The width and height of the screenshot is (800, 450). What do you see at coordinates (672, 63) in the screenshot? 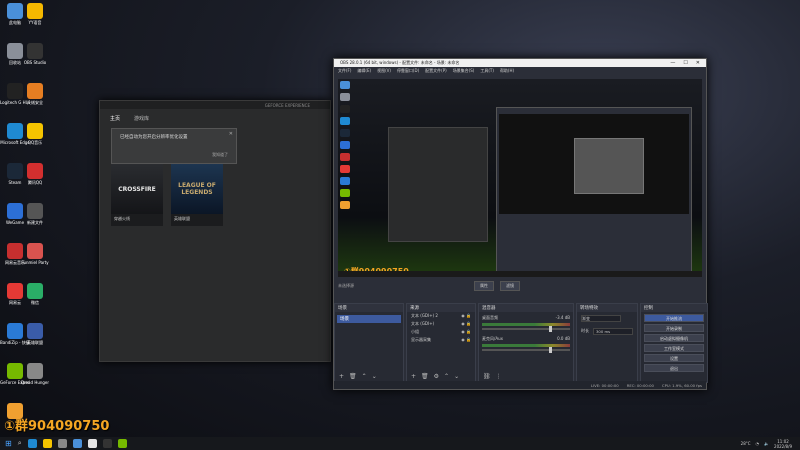
I see `minimize-icon: —` at bounding box center [672, 63].